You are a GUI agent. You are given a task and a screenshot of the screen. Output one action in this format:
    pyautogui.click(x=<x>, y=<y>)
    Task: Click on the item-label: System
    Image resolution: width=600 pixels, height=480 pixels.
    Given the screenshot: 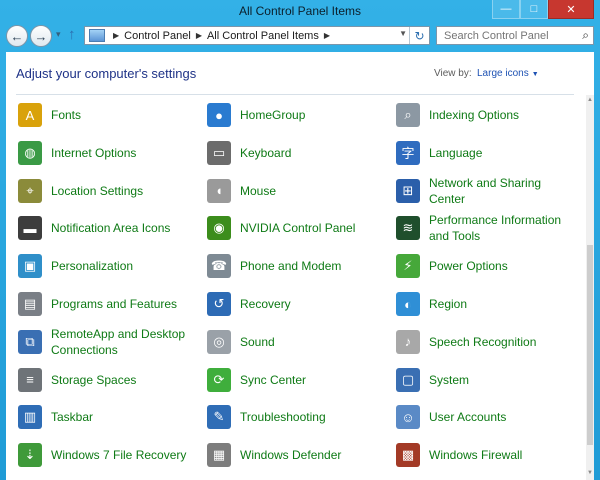 What is the action you would take?
    pyautogui.click(x=499, y=380)
    